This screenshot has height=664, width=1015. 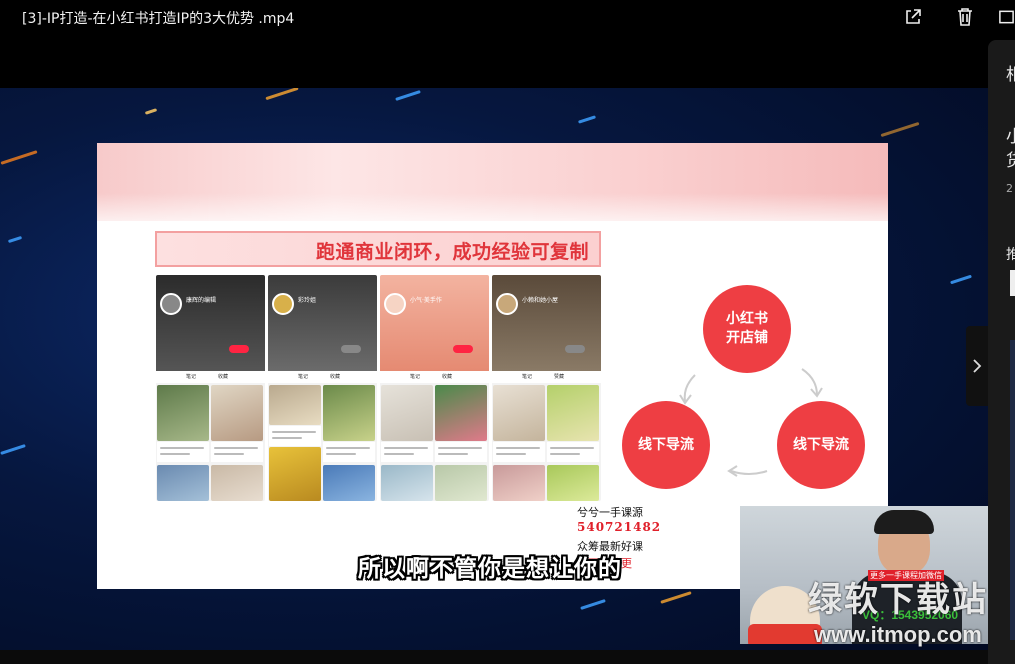 What do you see at coordinates (492, 213) in the screenshot?
I see `slide-header-fade` at bounding box center [492, 213].